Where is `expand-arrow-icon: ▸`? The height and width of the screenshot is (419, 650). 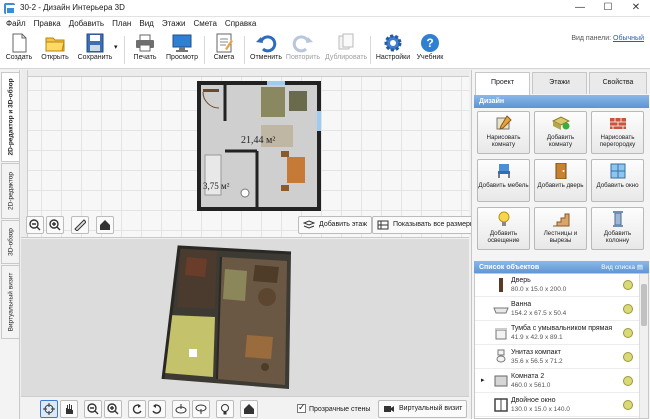
expand-arrow-icon: ▸ is located at coordinates (483, 380).